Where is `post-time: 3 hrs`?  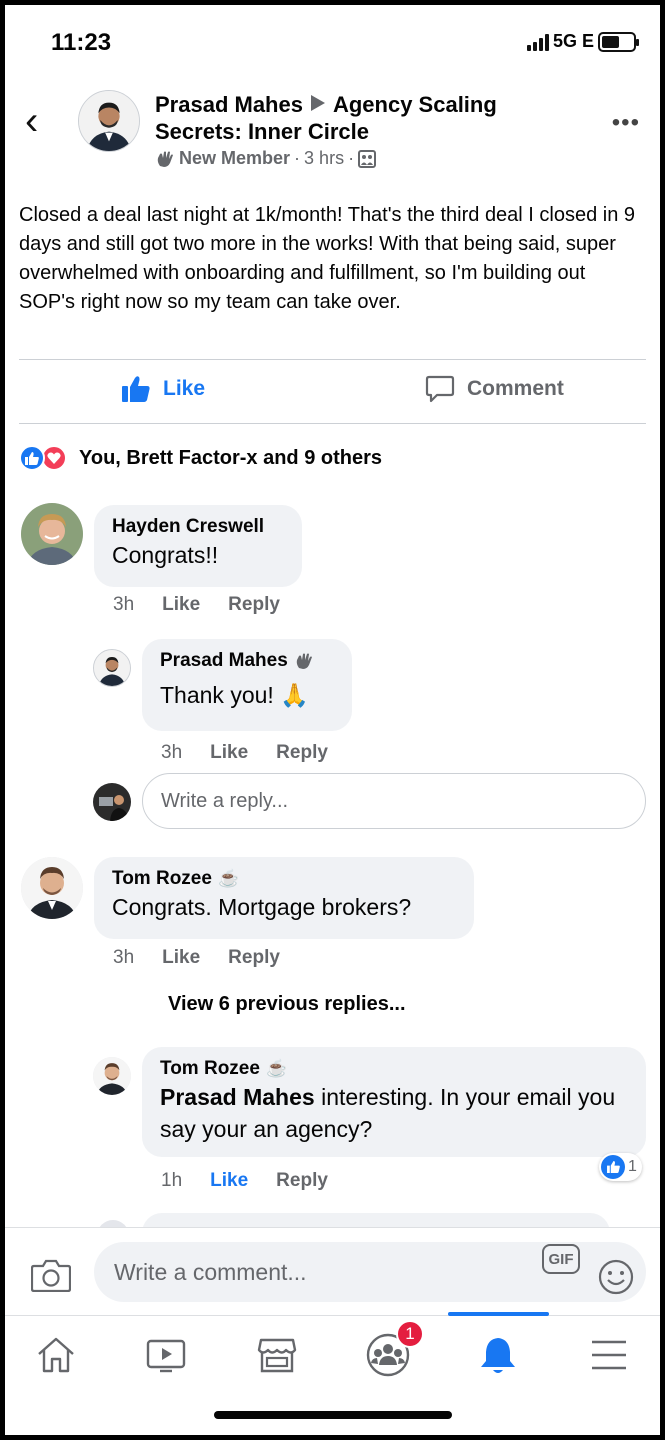
post-time: 3 hrs is located at coordinates (324, 158).